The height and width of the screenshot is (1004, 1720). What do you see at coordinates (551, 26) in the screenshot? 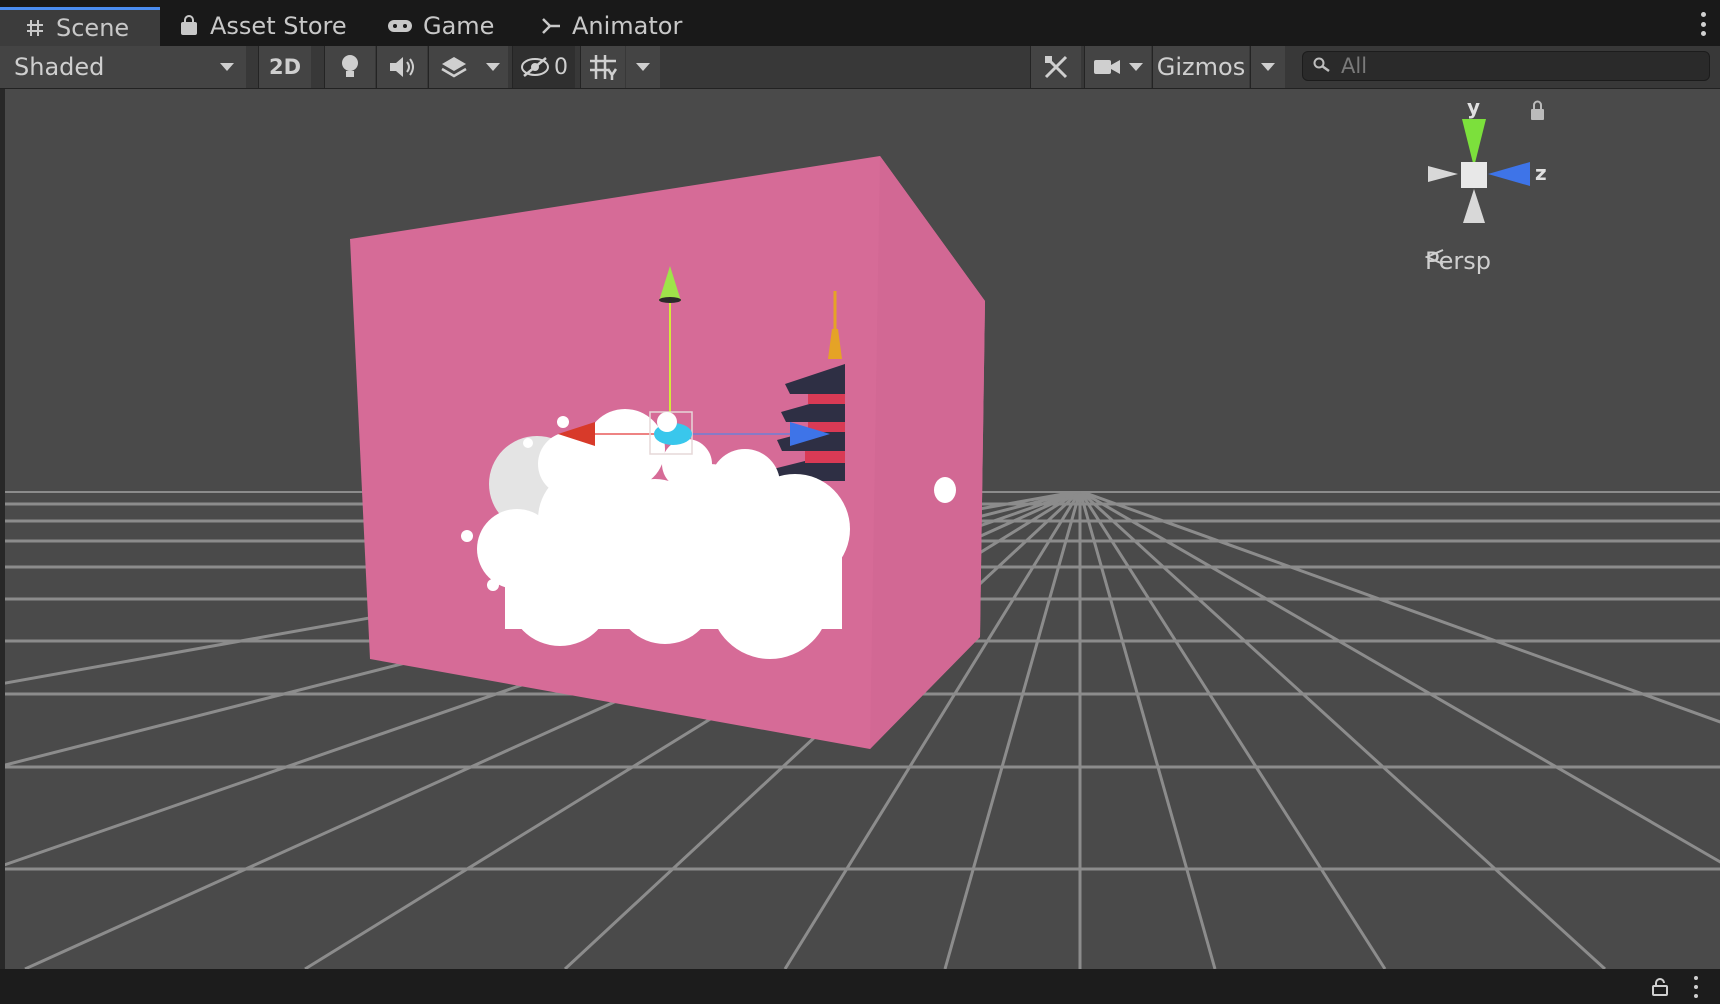
I see `animator-icon` at bounding box center [551, 26].